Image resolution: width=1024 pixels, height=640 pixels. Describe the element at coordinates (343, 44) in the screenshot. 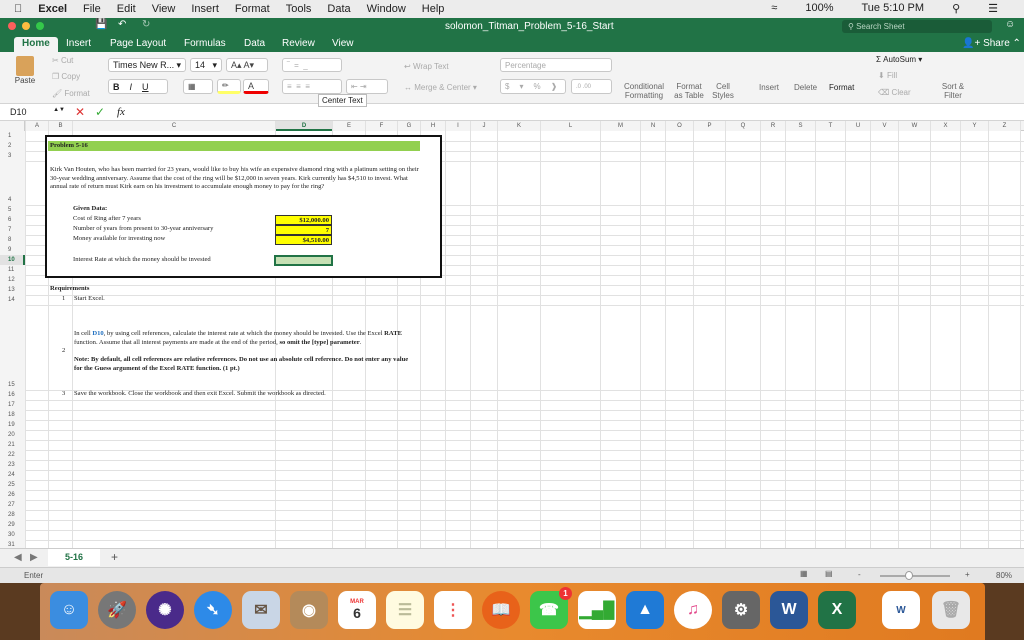

I see `tab-view: View` at that location.